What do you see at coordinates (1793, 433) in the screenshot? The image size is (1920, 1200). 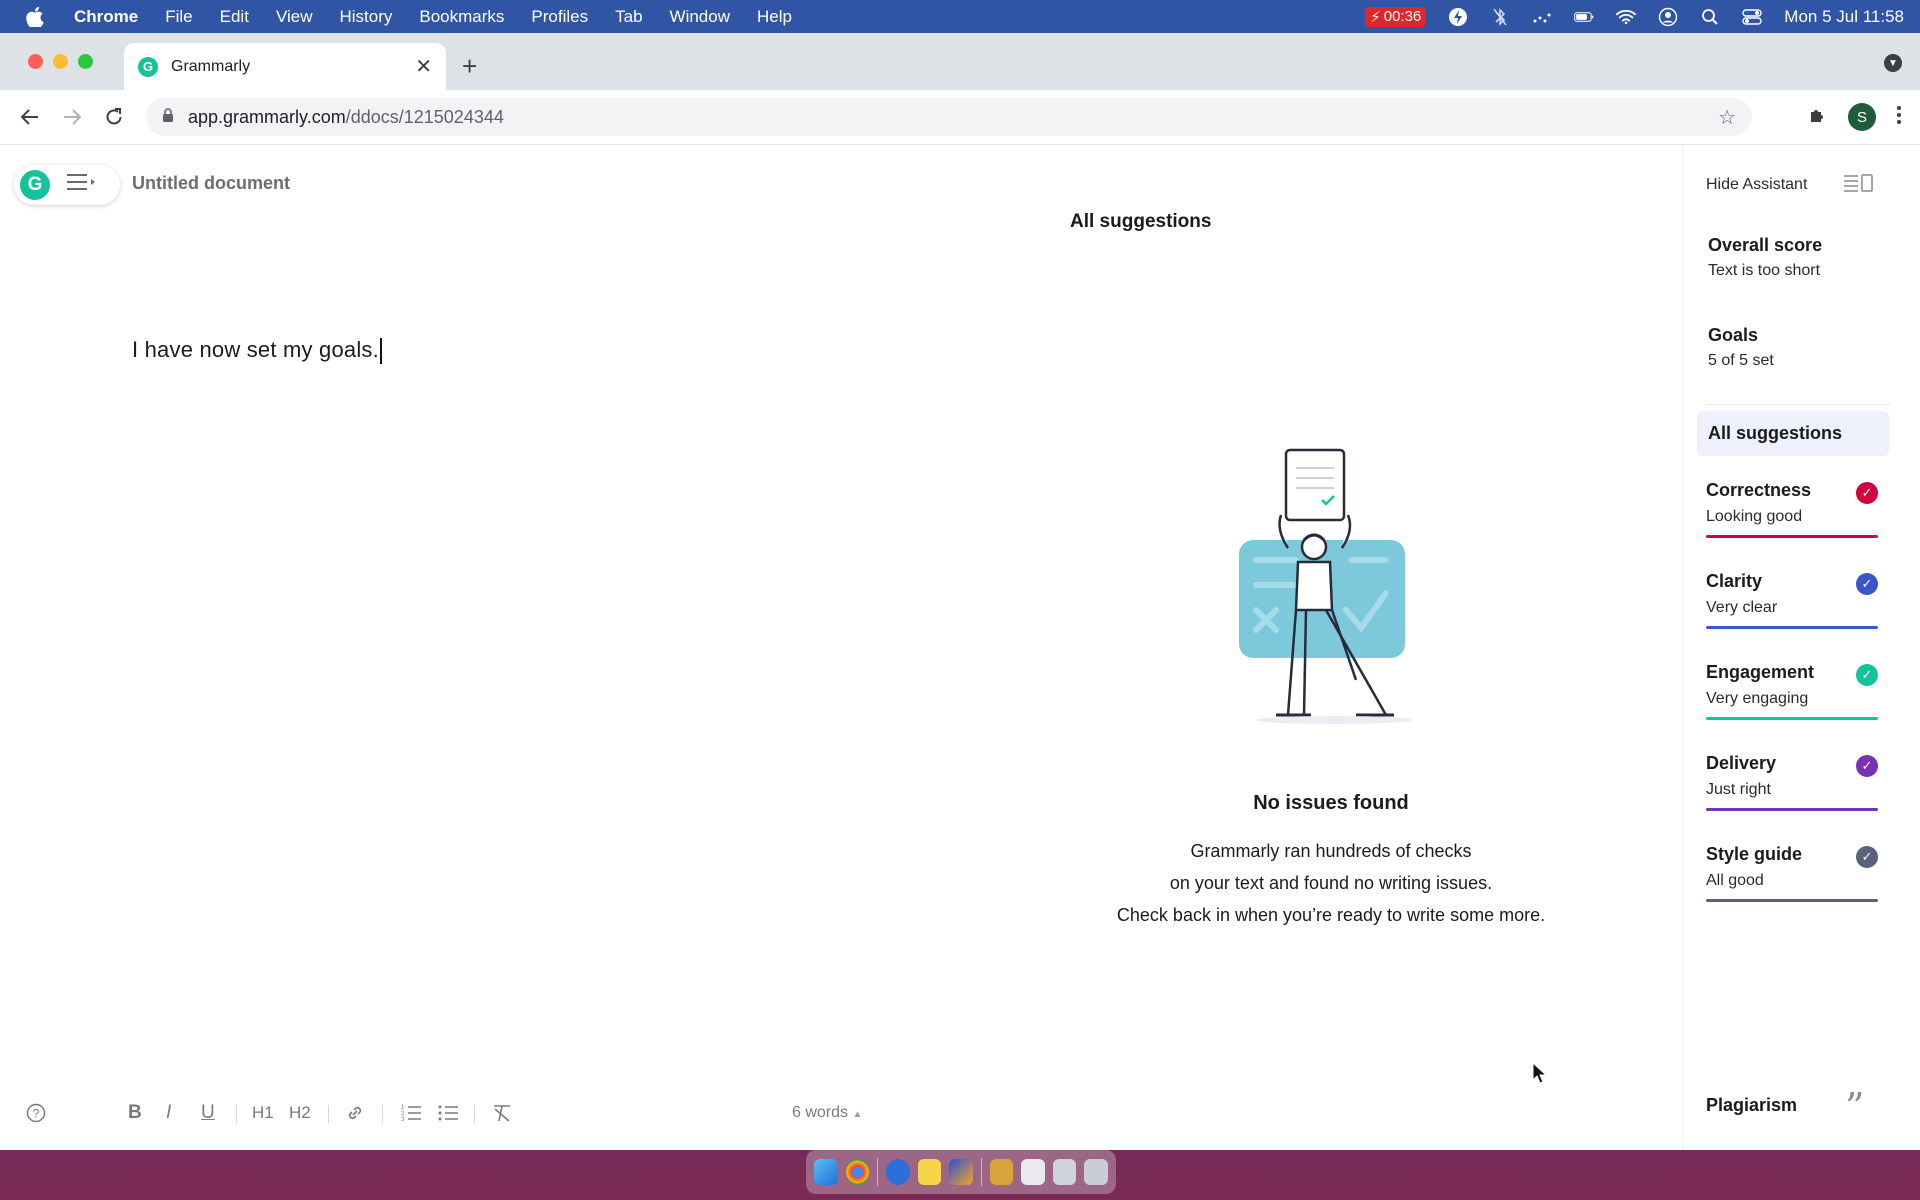 I see `sidebar-item-all-suggestions: All suggestions` at bounding box center [1793, 433].